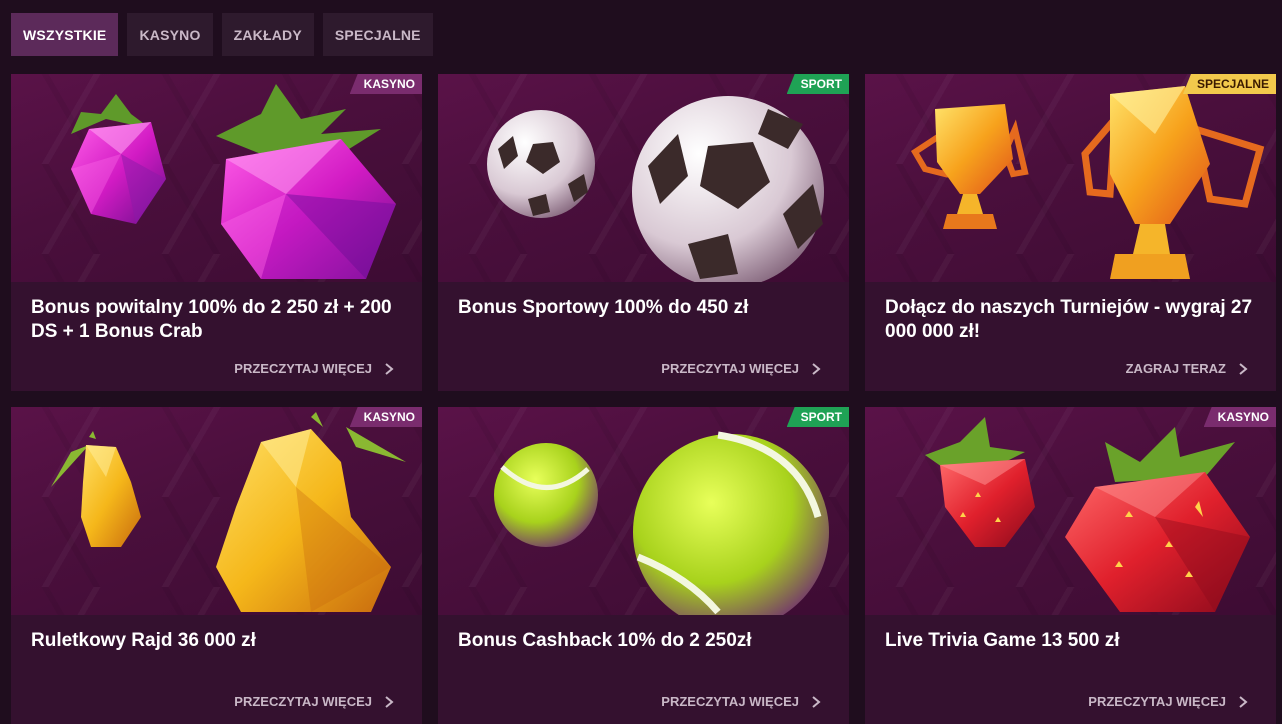  I want to click on play-now-link: ZAGRAJ TERAZ, so click(1188, 368).